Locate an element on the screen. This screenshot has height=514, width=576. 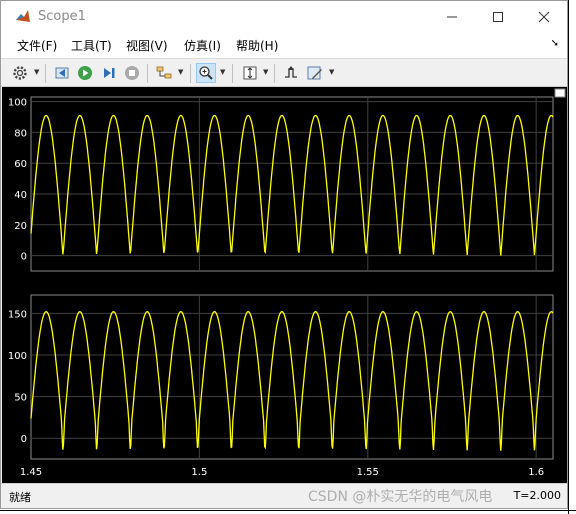
signal-selector-icon is located at coordinates (164, 72).